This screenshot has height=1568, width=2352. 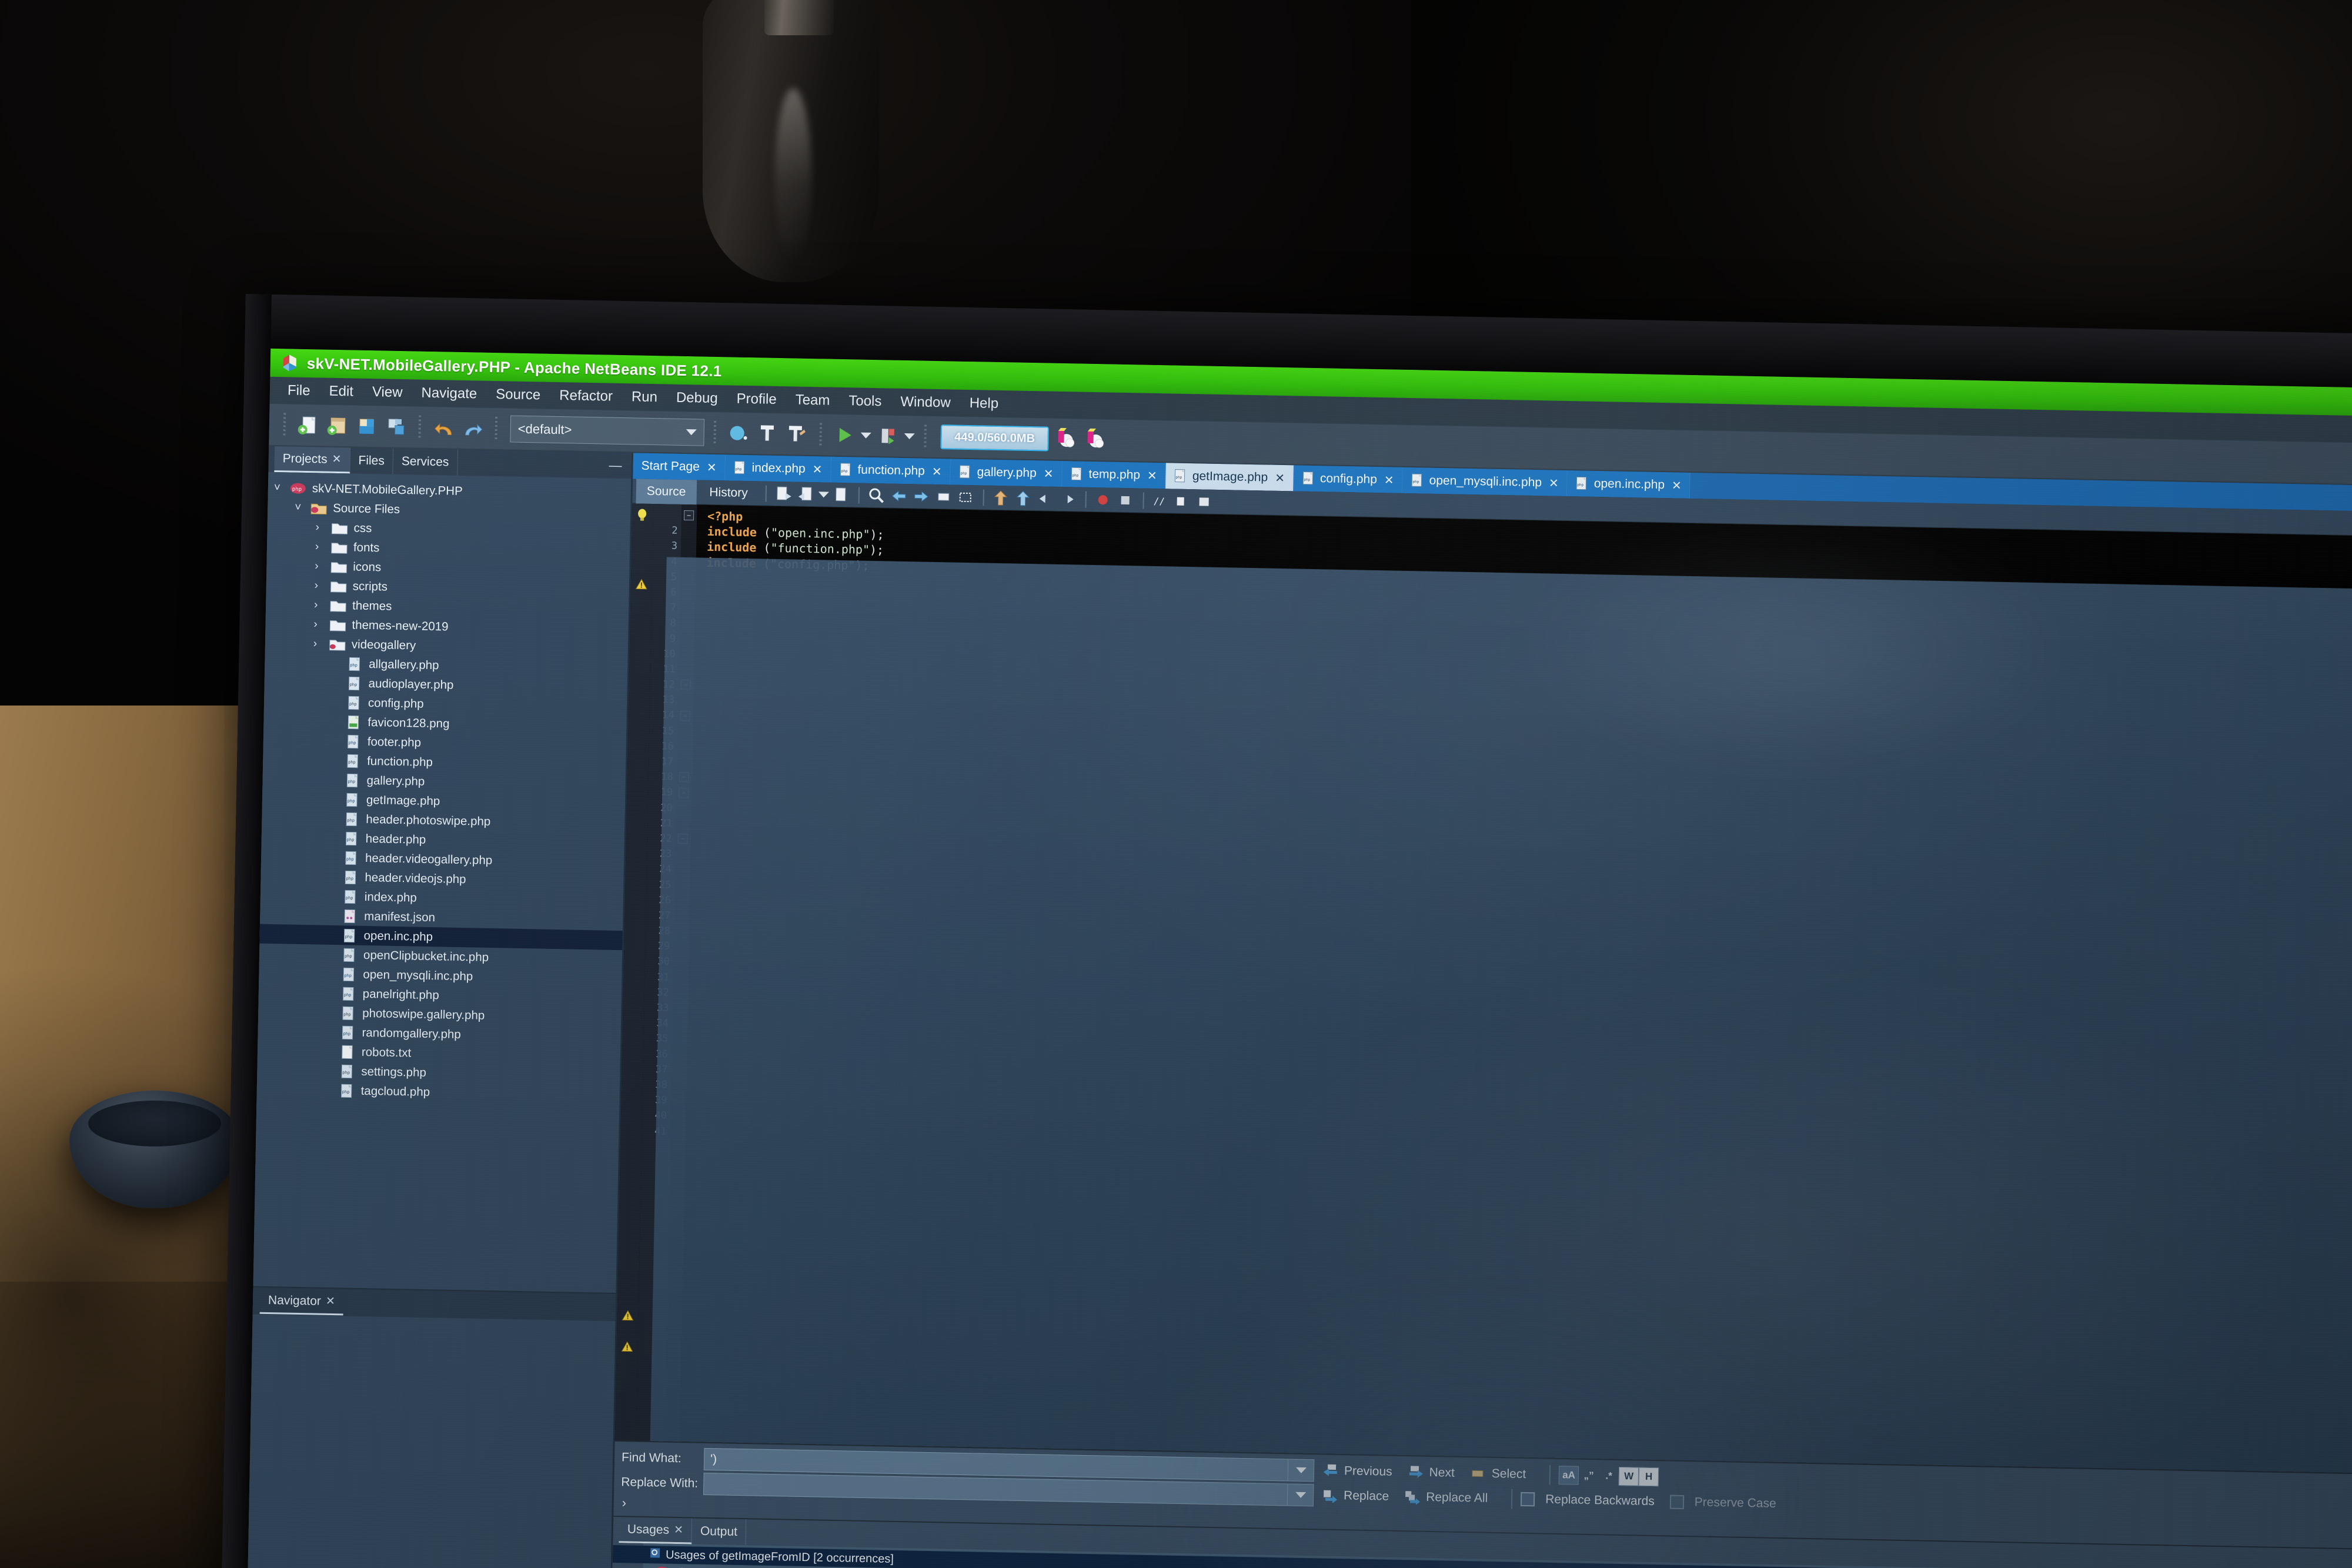 What do you see at coordinates (1125, 500) in the screenshot?
I see `stop-macro-icon` at bounding box center [1125, 500].